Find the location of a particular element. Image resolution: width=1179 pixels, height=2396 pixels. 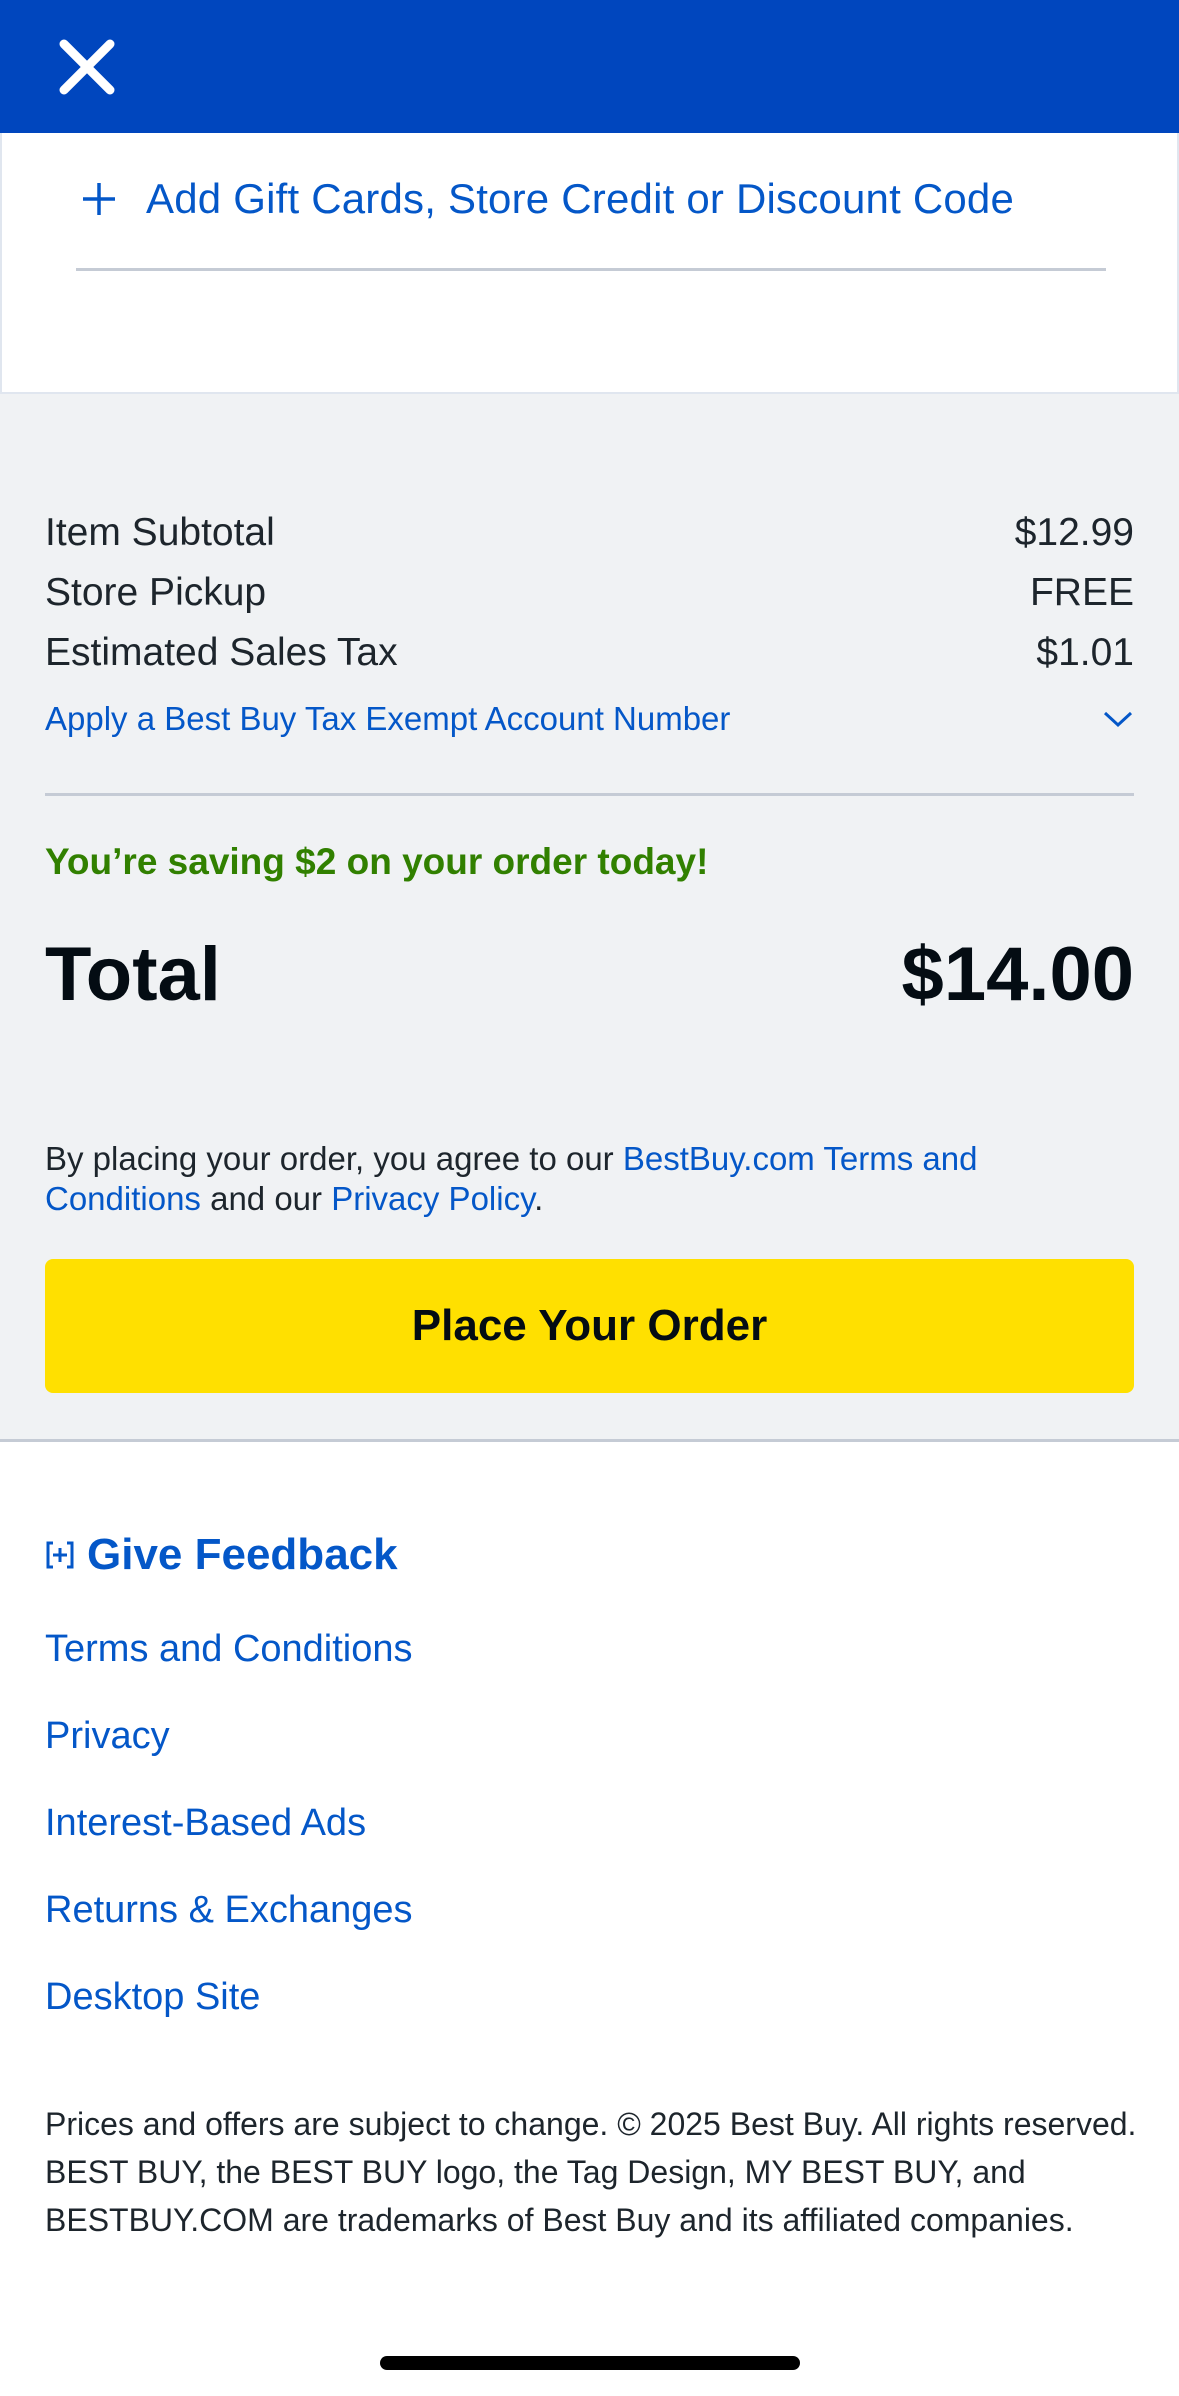

give-feedback-label: Give Feedback is located at coordinates (242, 1554).